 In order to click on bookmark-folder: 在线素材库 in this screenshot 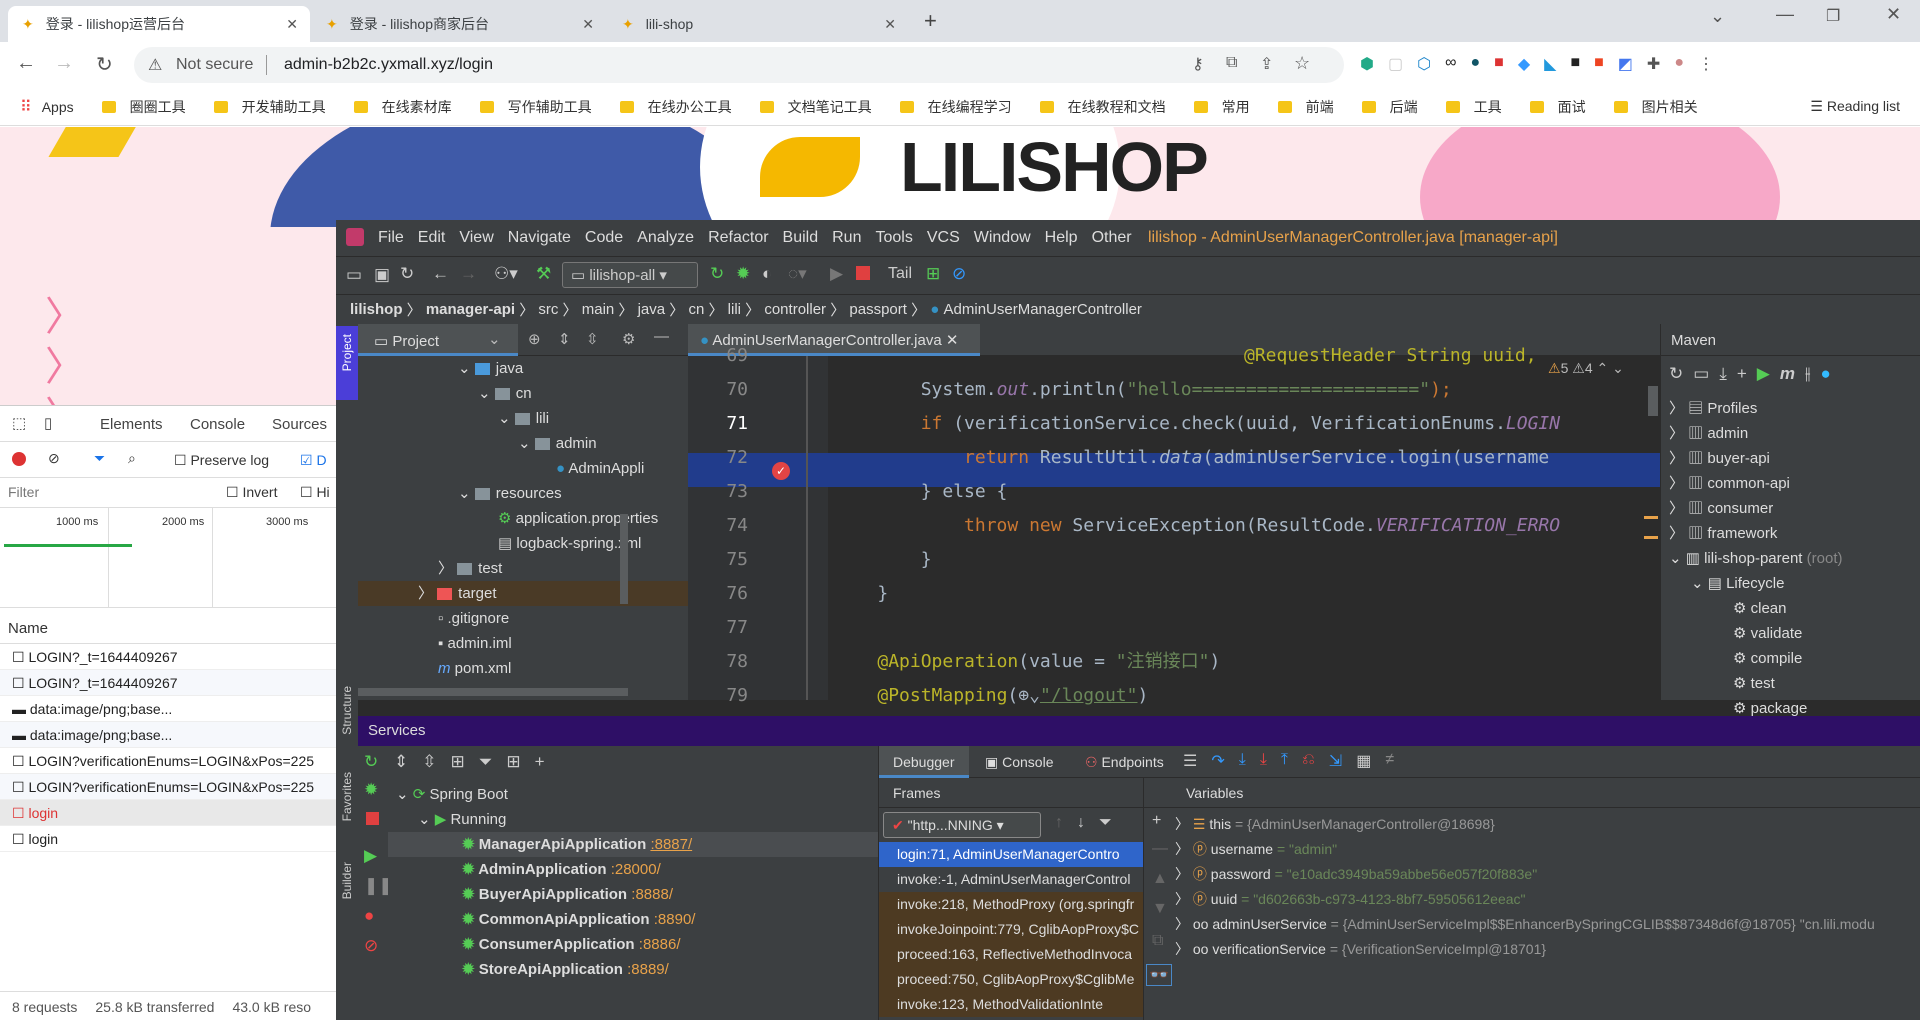, I will do `click(402, 107)`.